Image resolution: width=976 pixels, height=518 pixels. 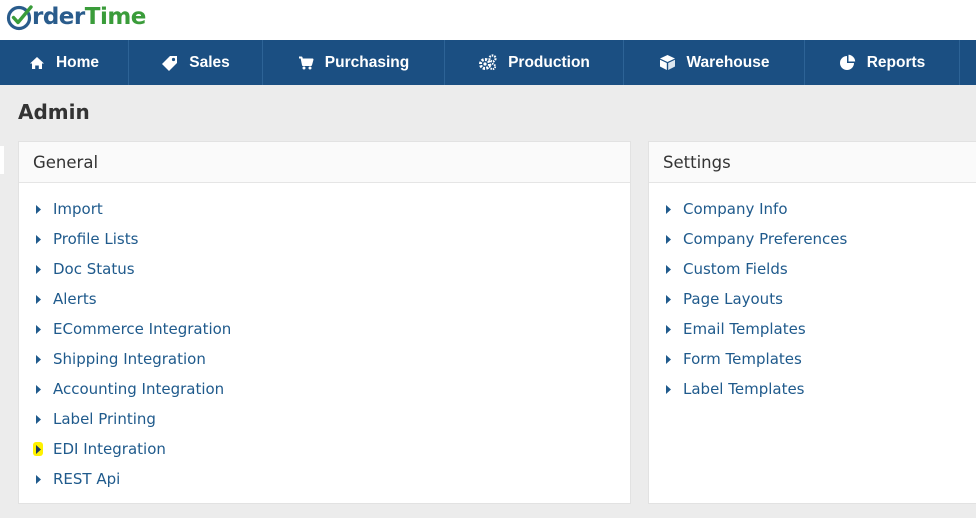 I want to click on general-item-shipping-integration: Shipping Integration, so click(x=324, y=359).